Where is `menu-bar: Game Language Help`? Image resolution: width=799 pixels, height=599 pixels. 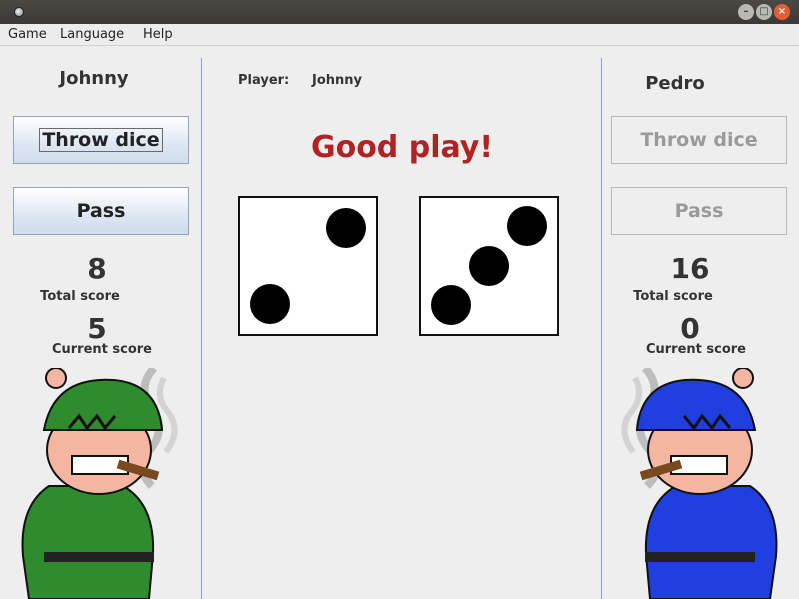 menu-bar: Game Language Help is located at coordinates (399, 35).